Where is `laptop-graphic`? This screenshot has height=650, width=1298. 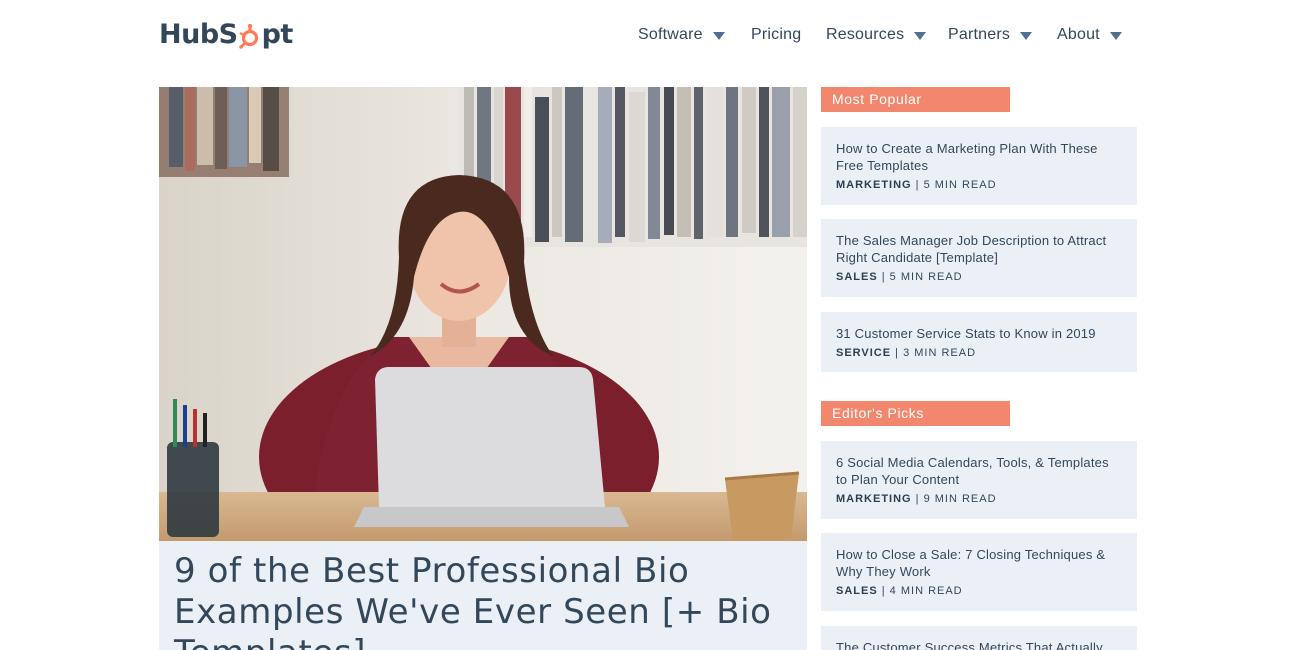 laptop-graphic is located at coordinates (491, 447).